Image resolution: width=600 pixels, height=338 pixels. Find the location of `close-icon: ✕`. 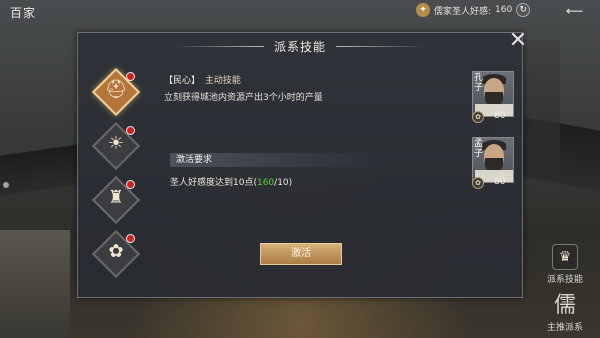

close-icon: ✕ is located at coordinates (518, 41).